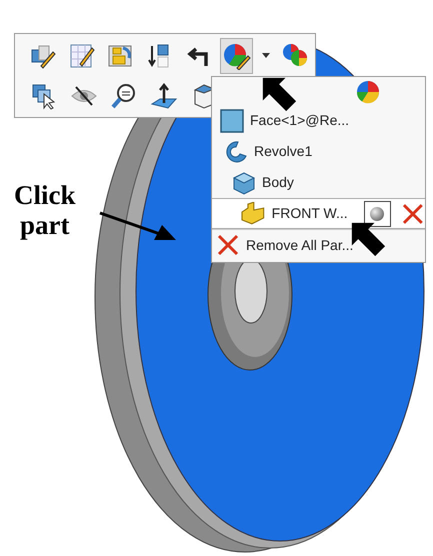  I want to click on callout-label: Click, so click(45, 195).